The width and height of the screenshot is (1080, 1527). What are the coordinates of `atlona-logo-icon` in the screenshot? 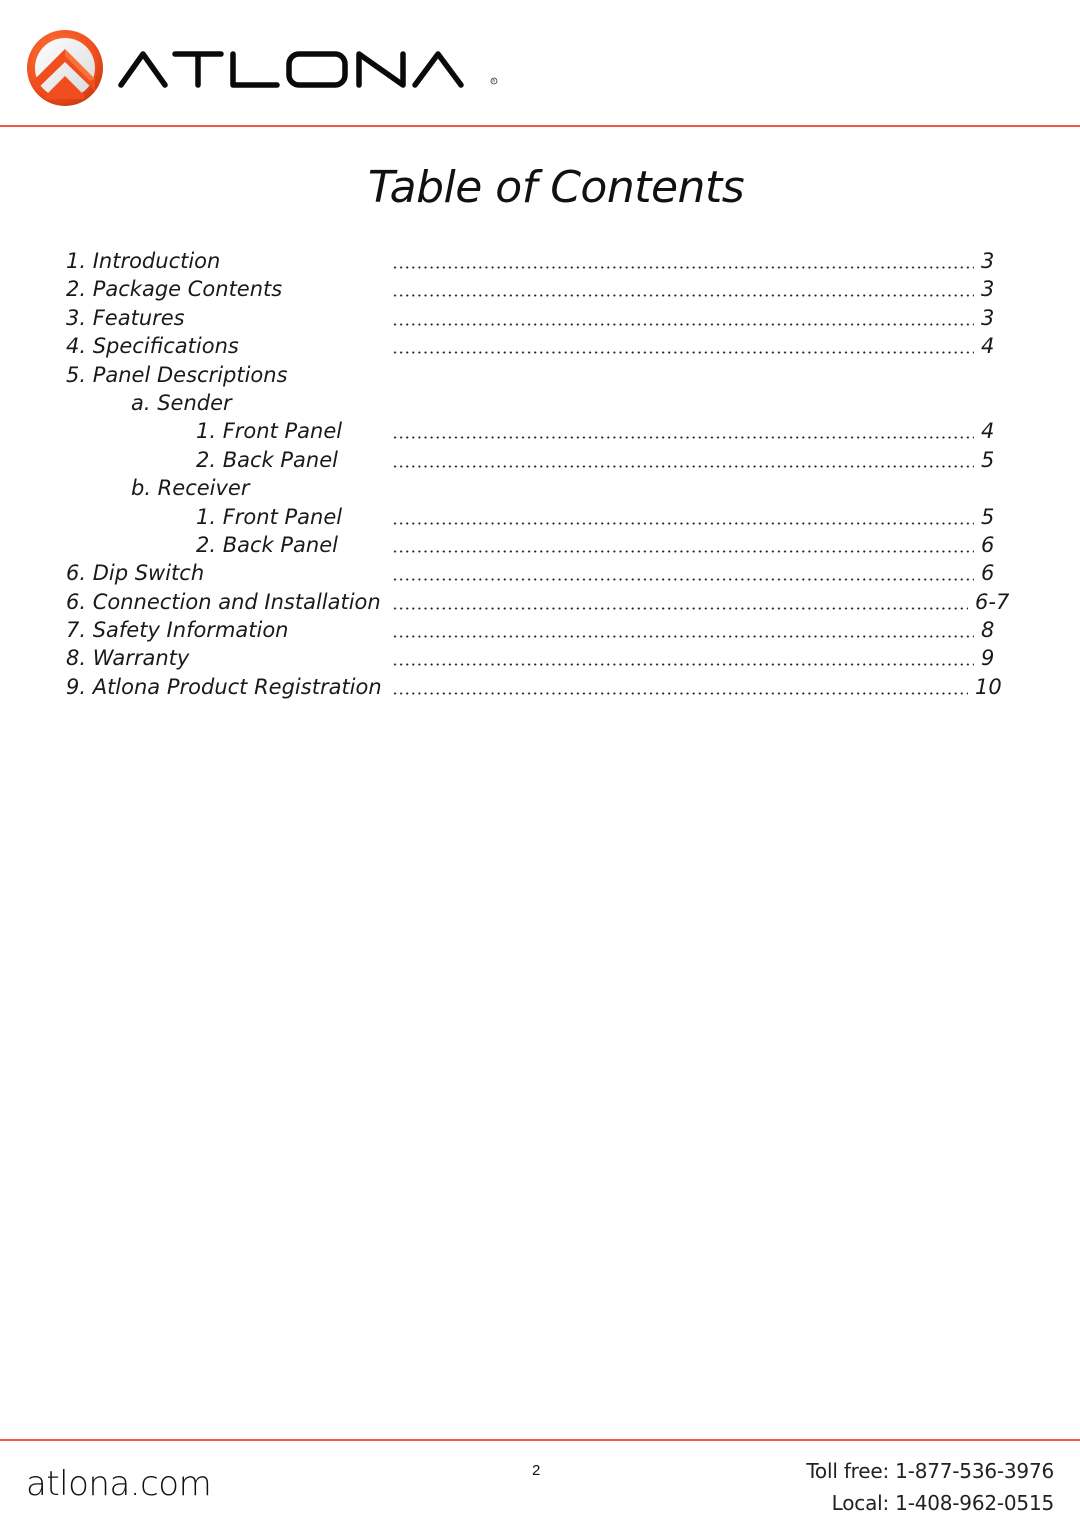 It's located at (65, 68).